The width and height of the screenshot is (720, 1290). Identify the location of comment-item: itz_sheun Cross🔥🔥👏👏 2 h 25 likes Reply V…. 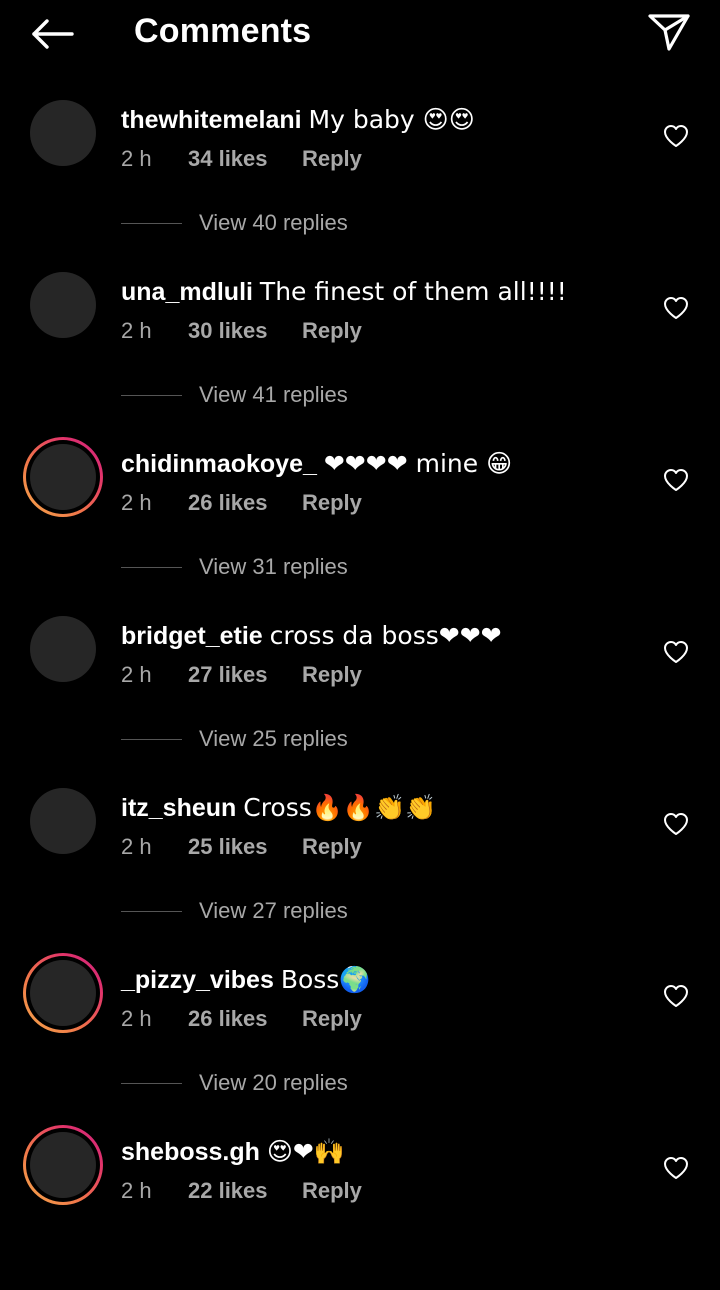
(360, 860).